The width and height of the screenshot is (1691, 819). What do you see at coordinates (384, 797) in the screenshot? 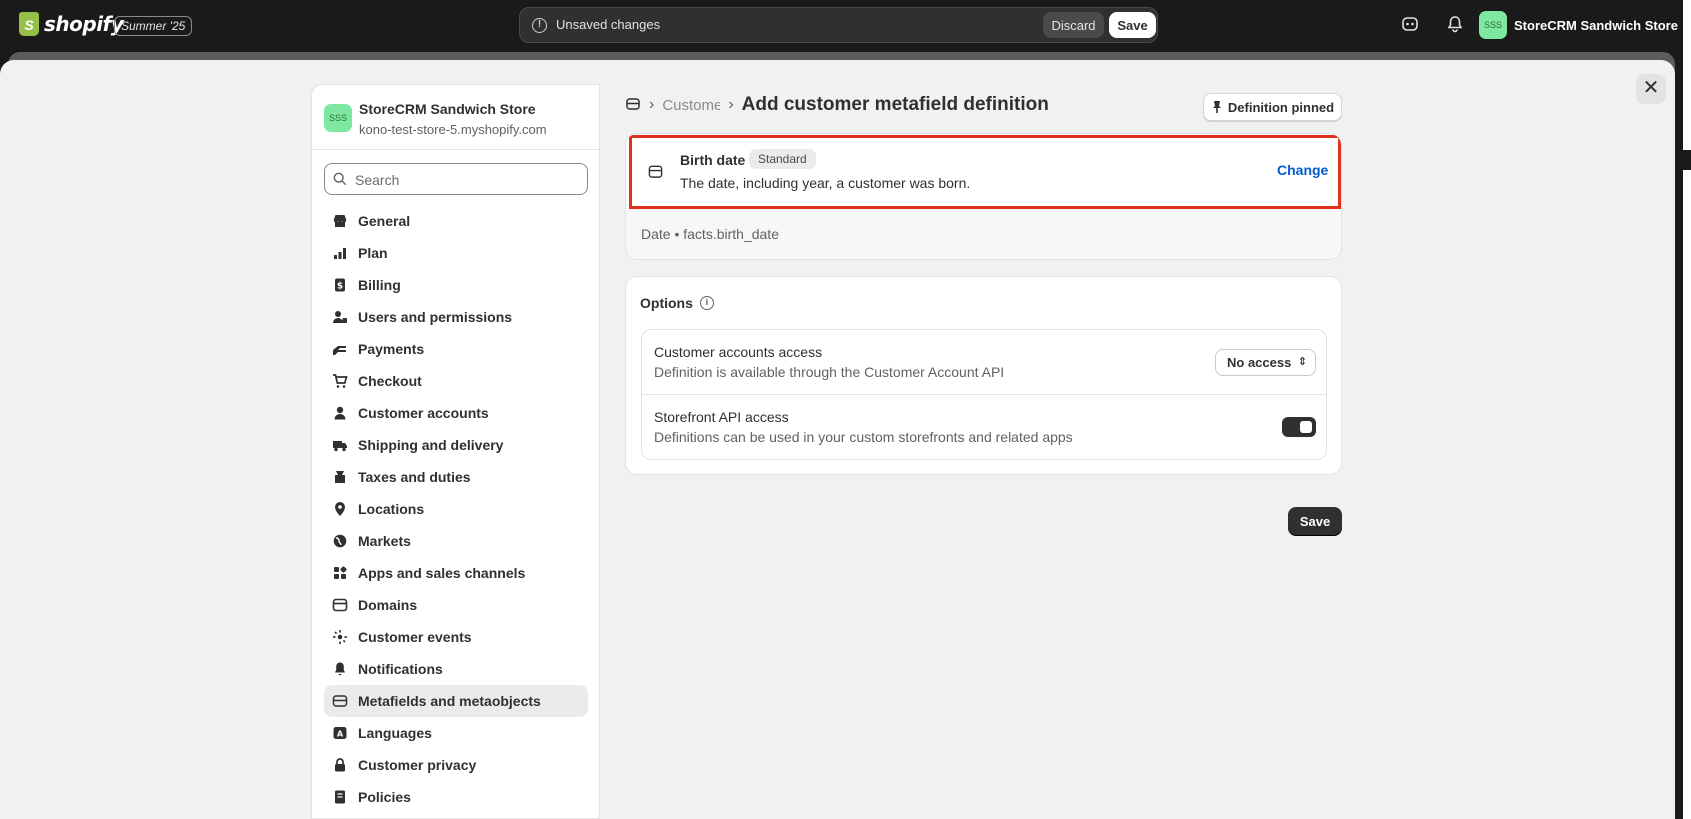
I see `sidebar-item-label: Policies` at bounding box center [384, 797].